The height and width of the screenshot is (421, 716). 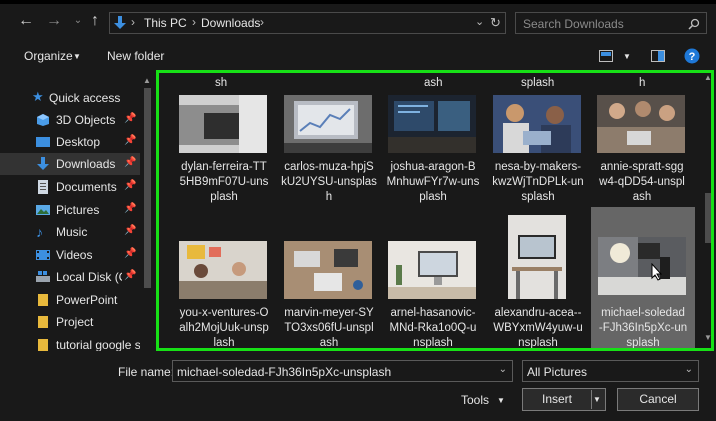 I want to click on sidebar-item-label: PowerPoint, so click(x=87, y=300).